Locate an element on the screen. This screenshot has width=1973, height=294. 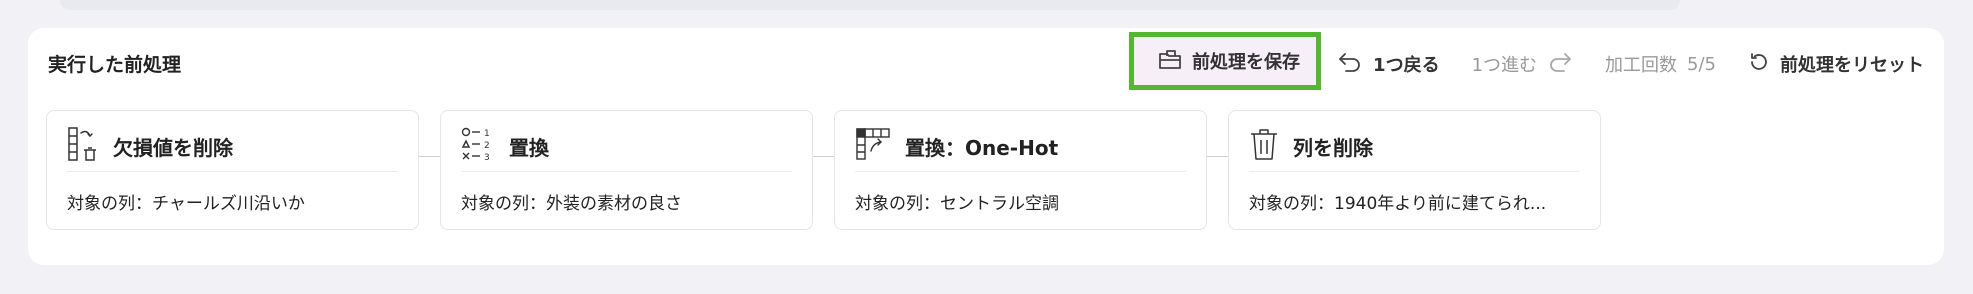
step-title: 置換 is located at coordinates (529, 147).